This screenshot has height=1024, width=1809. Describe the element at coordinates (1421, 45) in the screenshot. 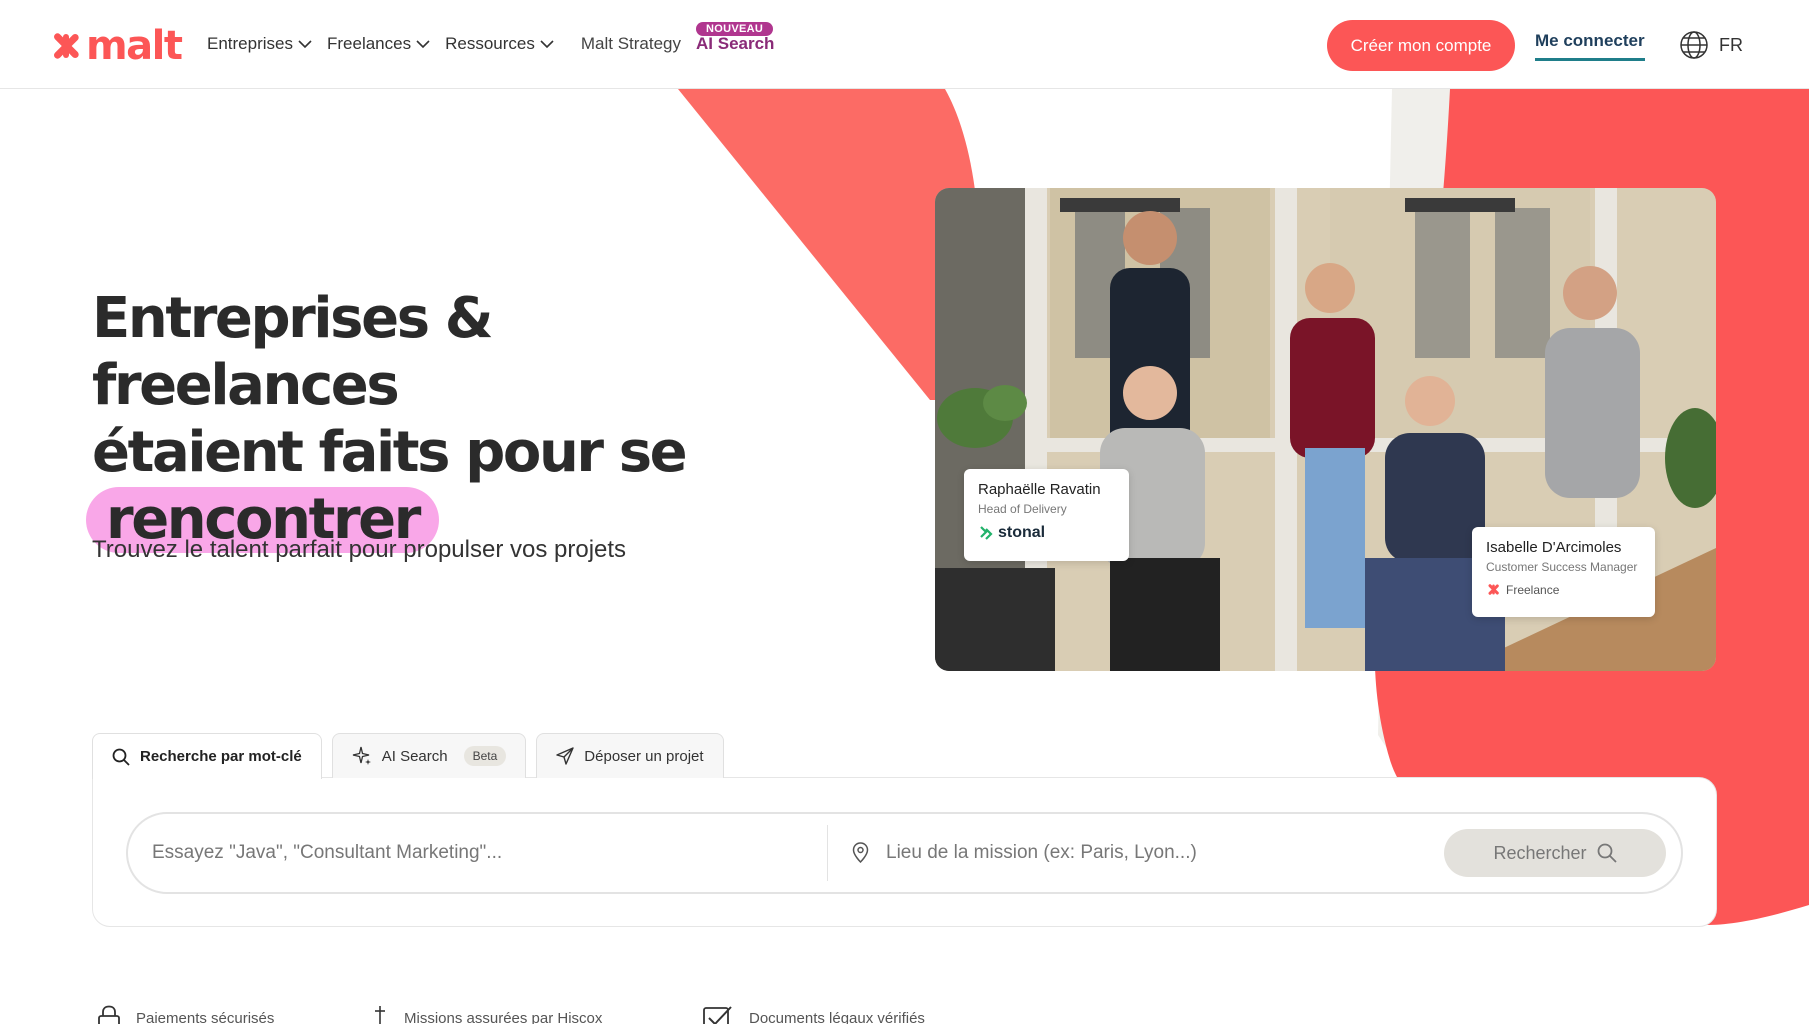

I see `create-account-button: Créer mon compte` at that location.